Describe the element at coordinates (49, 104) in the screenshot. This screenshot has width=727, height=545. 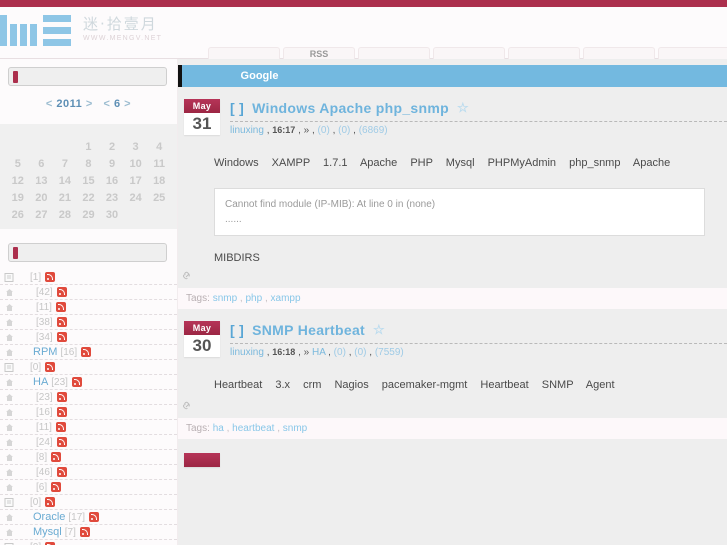
I see `calendar-prev-year-button: <` at that location.